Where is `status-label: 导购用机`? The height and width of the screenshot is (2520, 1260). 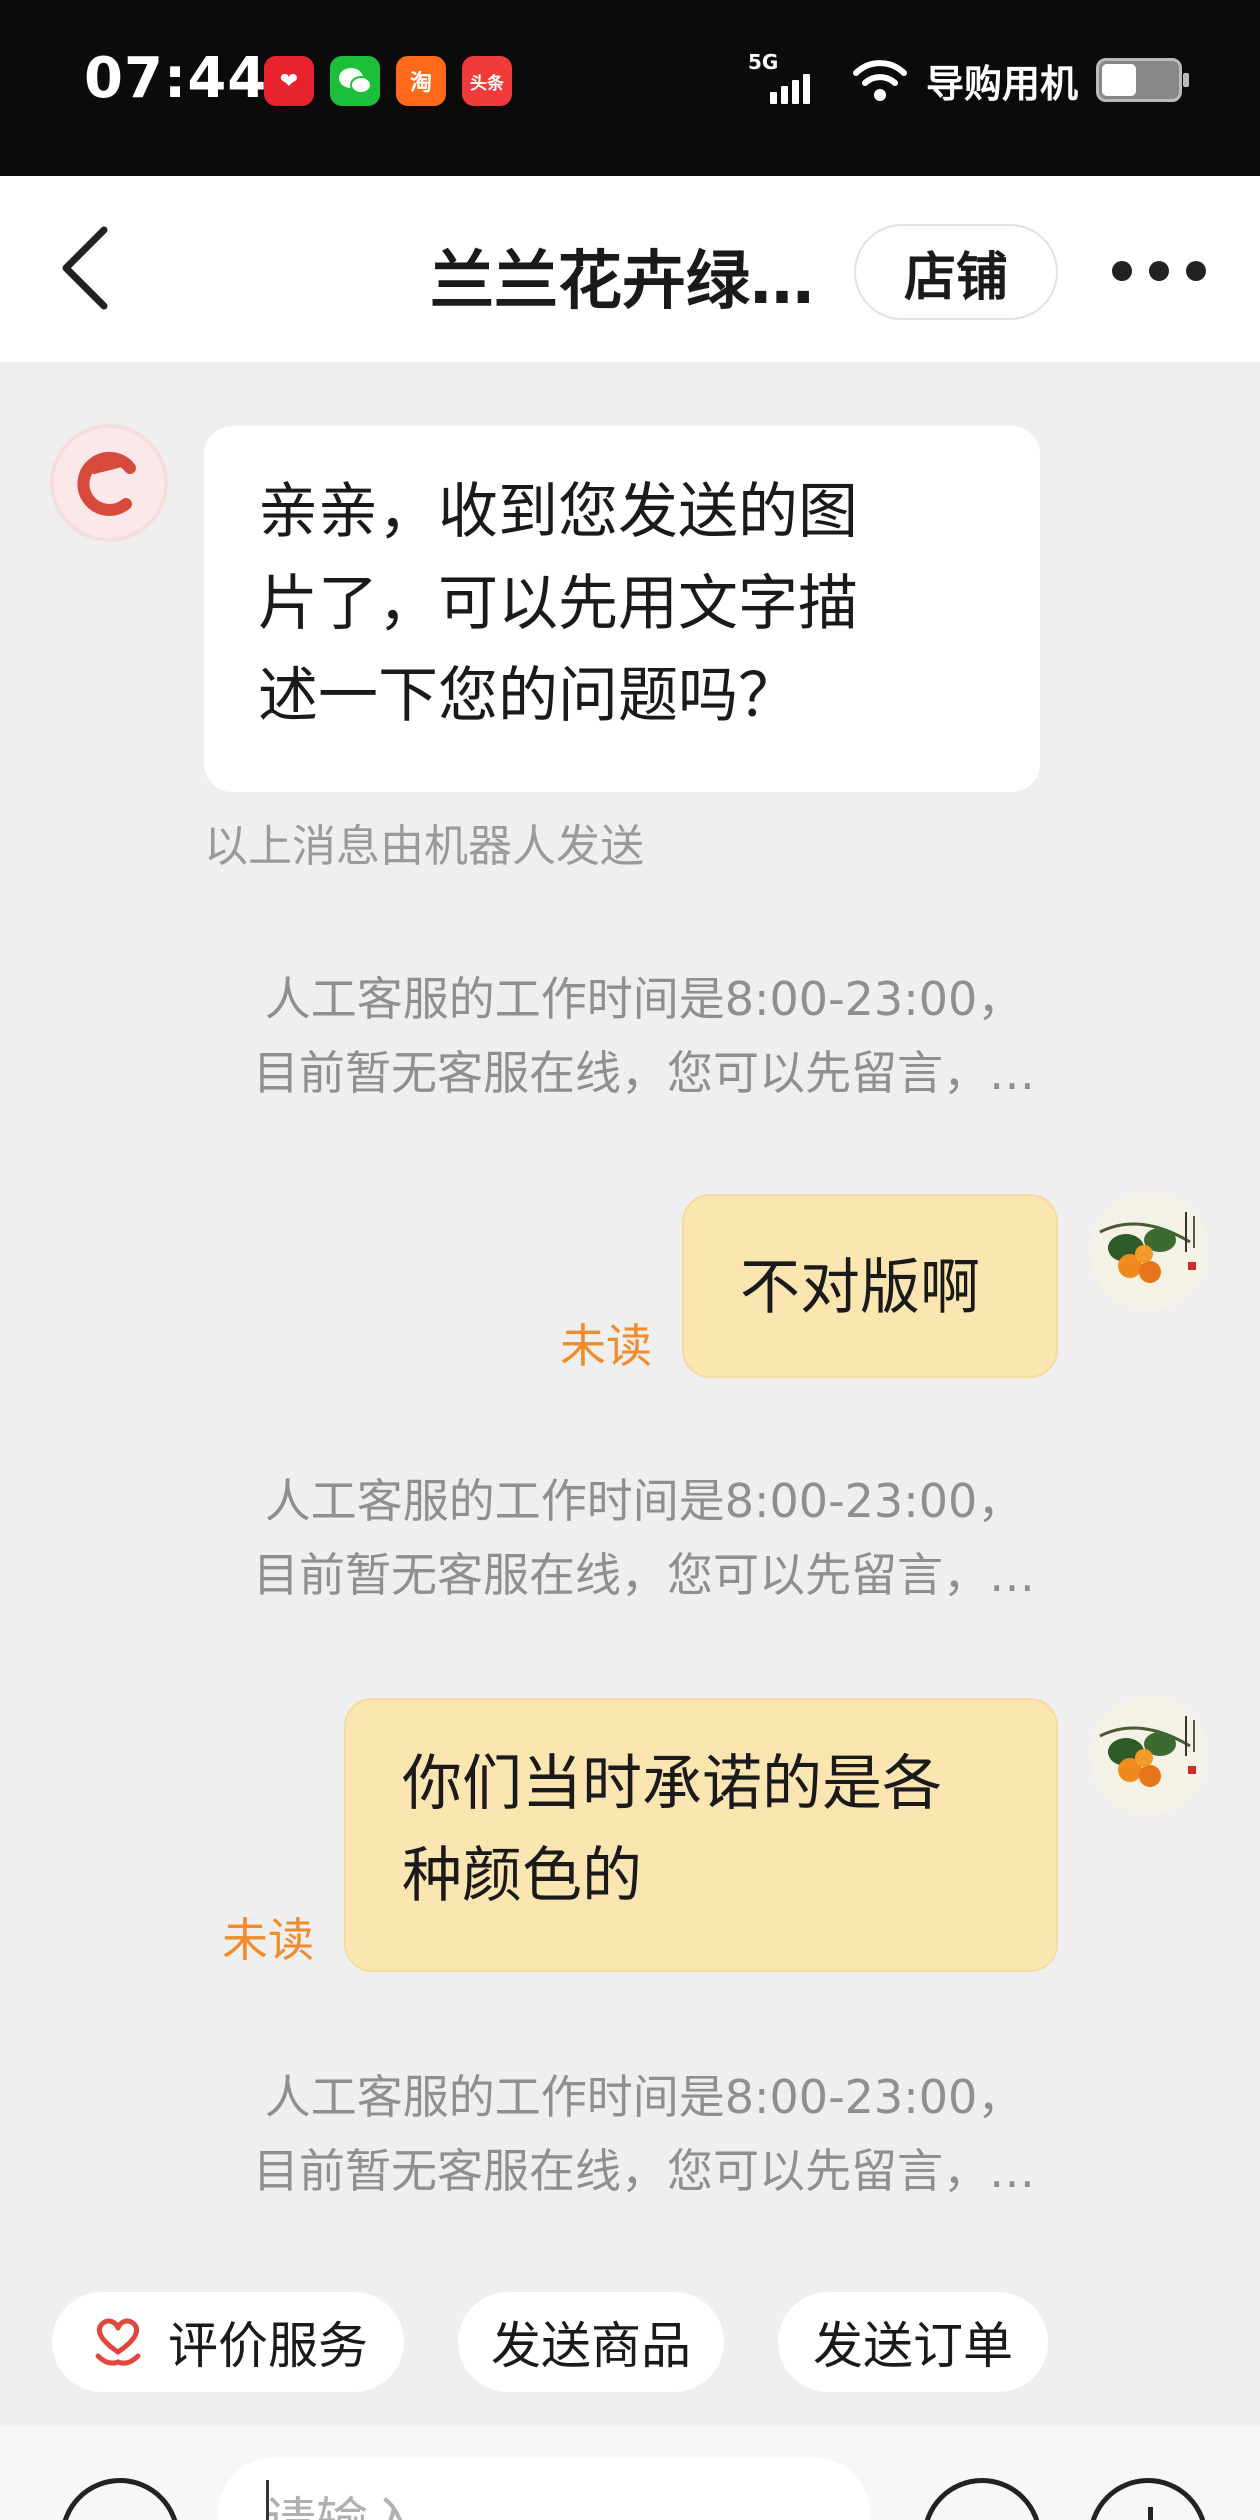 status-label: 导购用机 is located at coordinates (1001, 83).